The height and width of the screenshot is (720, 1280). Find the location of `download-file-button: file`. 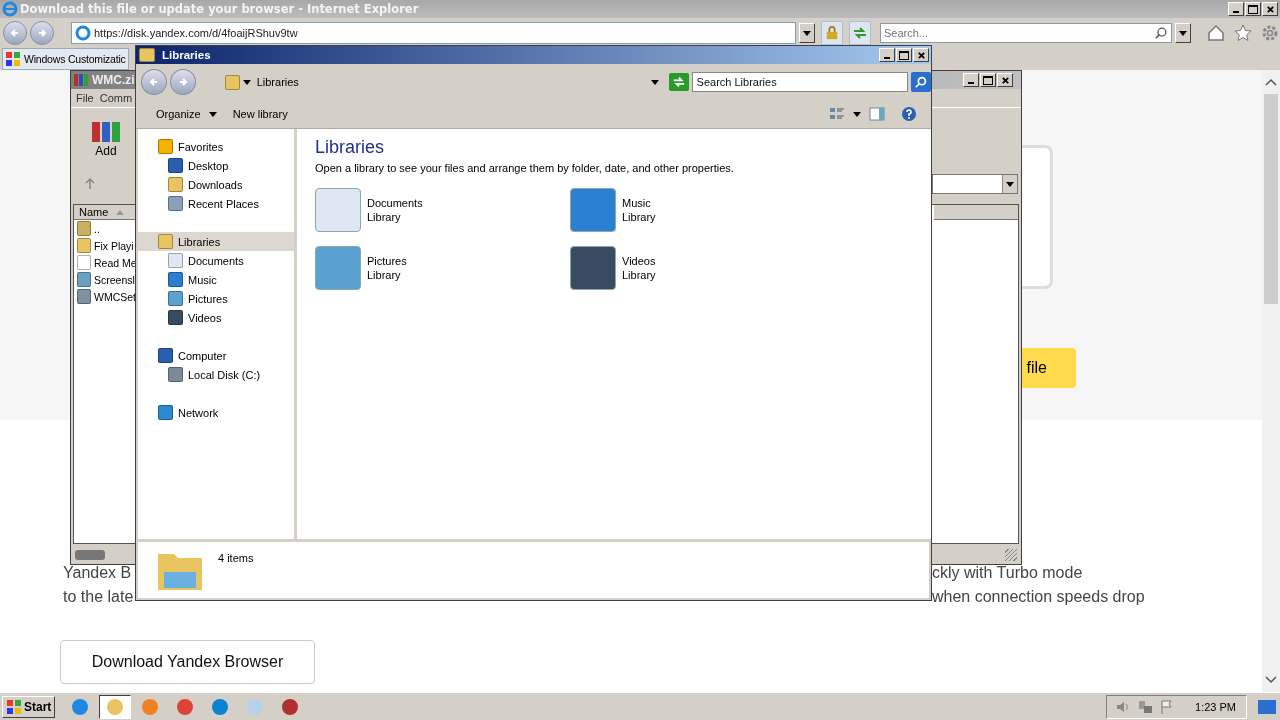

download-file-button: file is located at coordinates (1049, 368).